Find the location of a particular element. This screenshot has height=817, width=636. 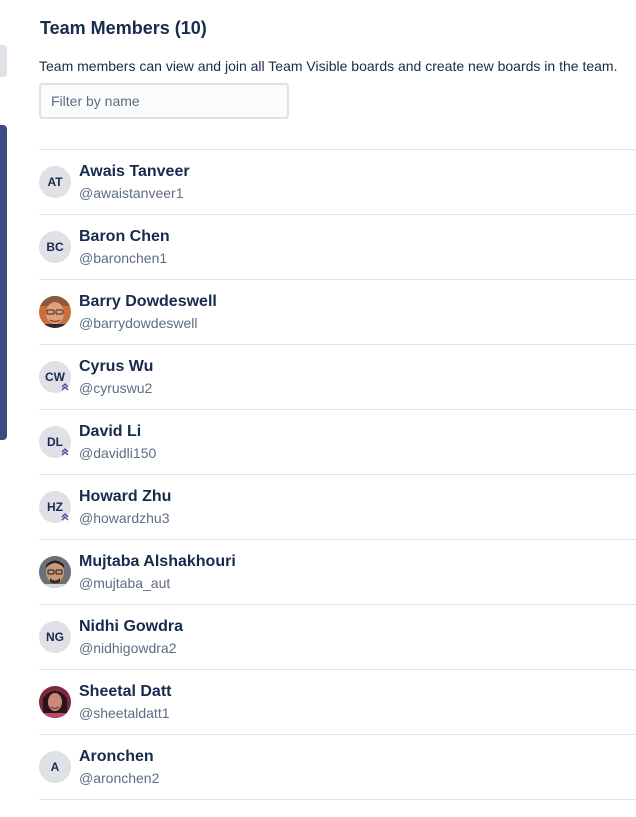

avatar: AT is located at coordinates (55, 182).